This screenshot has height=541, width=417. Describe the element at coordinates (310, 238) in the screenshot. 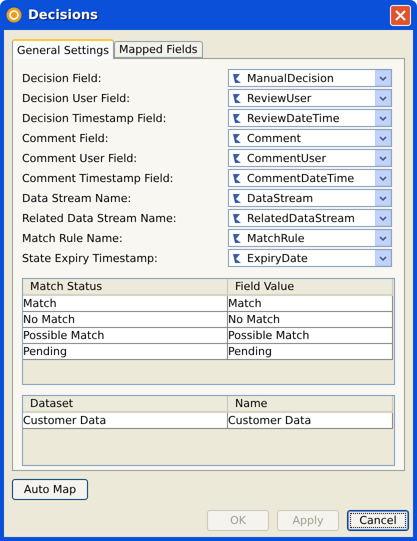

I see `dropdown-field: MatchRule` at that location.